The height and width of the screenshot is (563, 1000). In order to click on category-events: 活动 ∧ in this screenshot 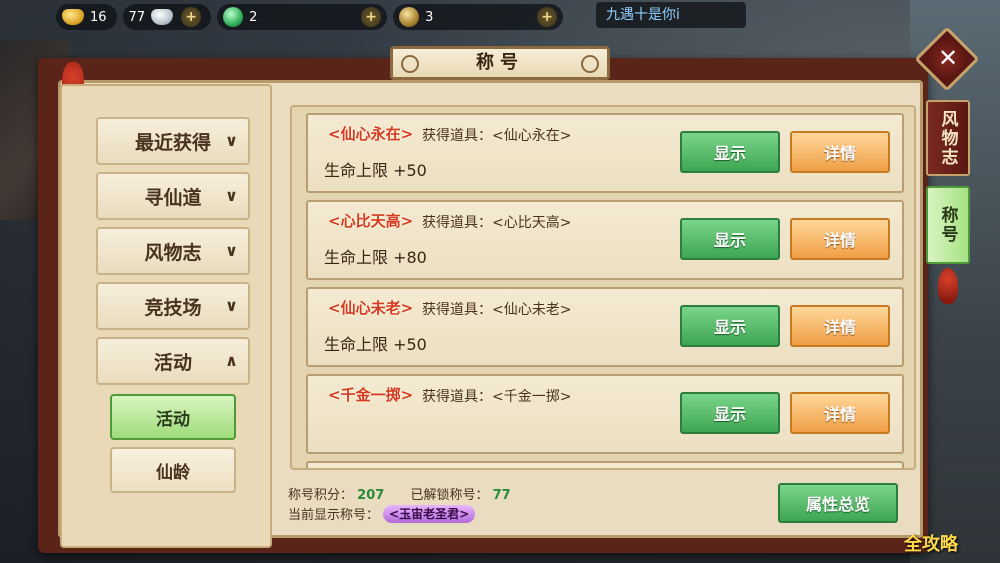, I will do `click(173, 361)`.